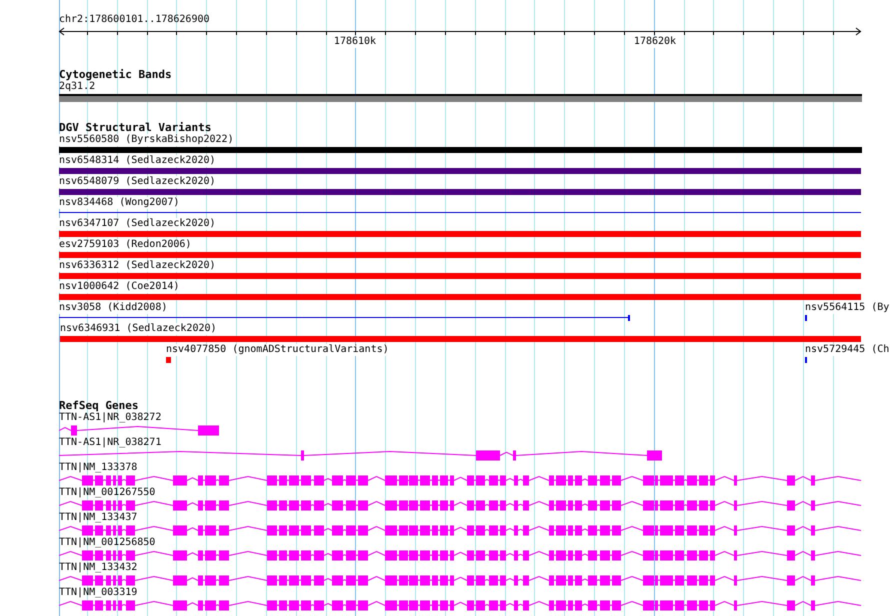  What do you see at coordinates (146, 140) in the screenshot?
I see `variant-label: nsv5560580 (ByrskaBishop2022)` at bounding box center [146, 140].